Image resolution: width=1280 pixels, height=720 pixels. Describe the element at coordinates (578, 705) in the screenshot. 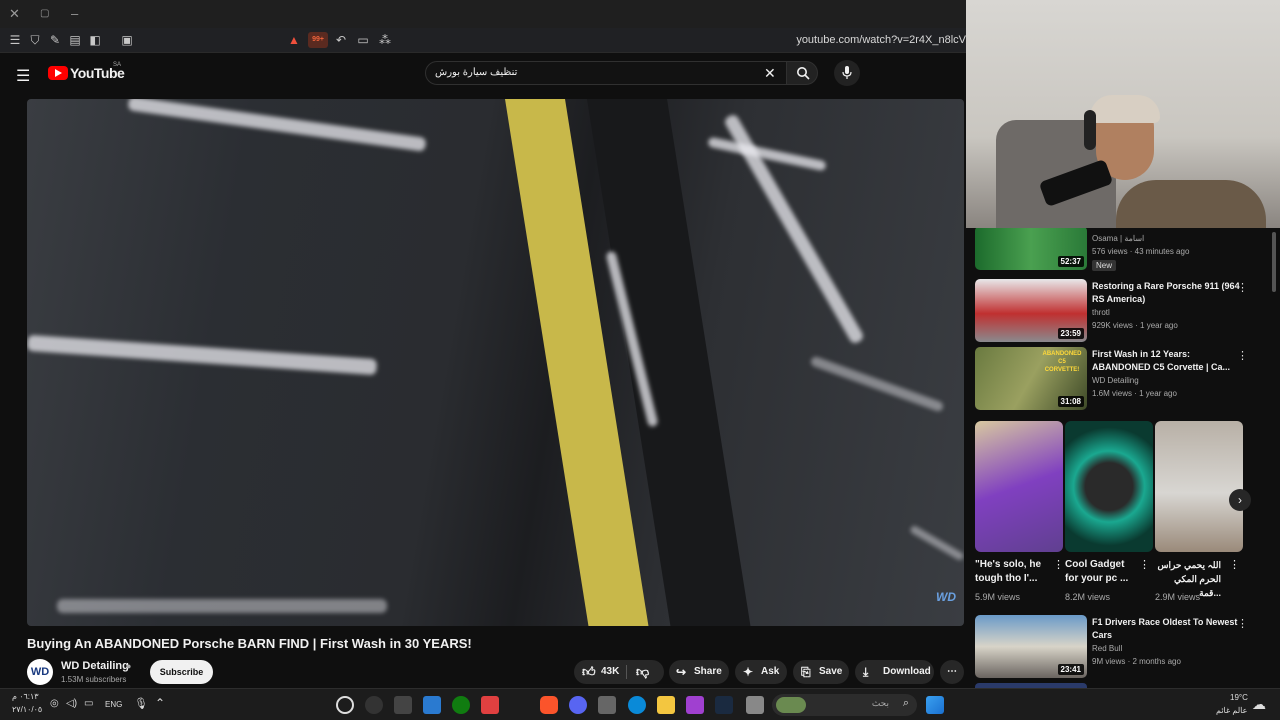

I see `discord-icon` at that location.